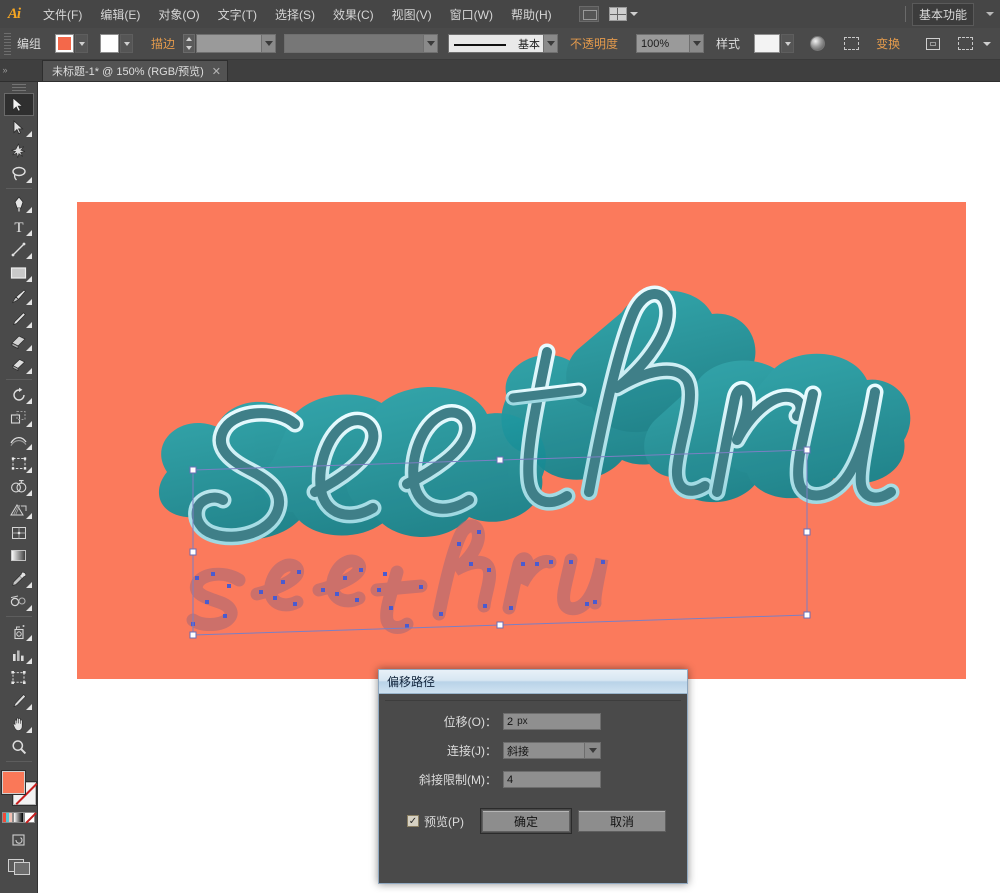 This screenshot has height=893, width=1000. What do you see at coordinates (622, 821) in the screenshot?
I see `cancel-button: 取消` at bounding box center [622, 821].